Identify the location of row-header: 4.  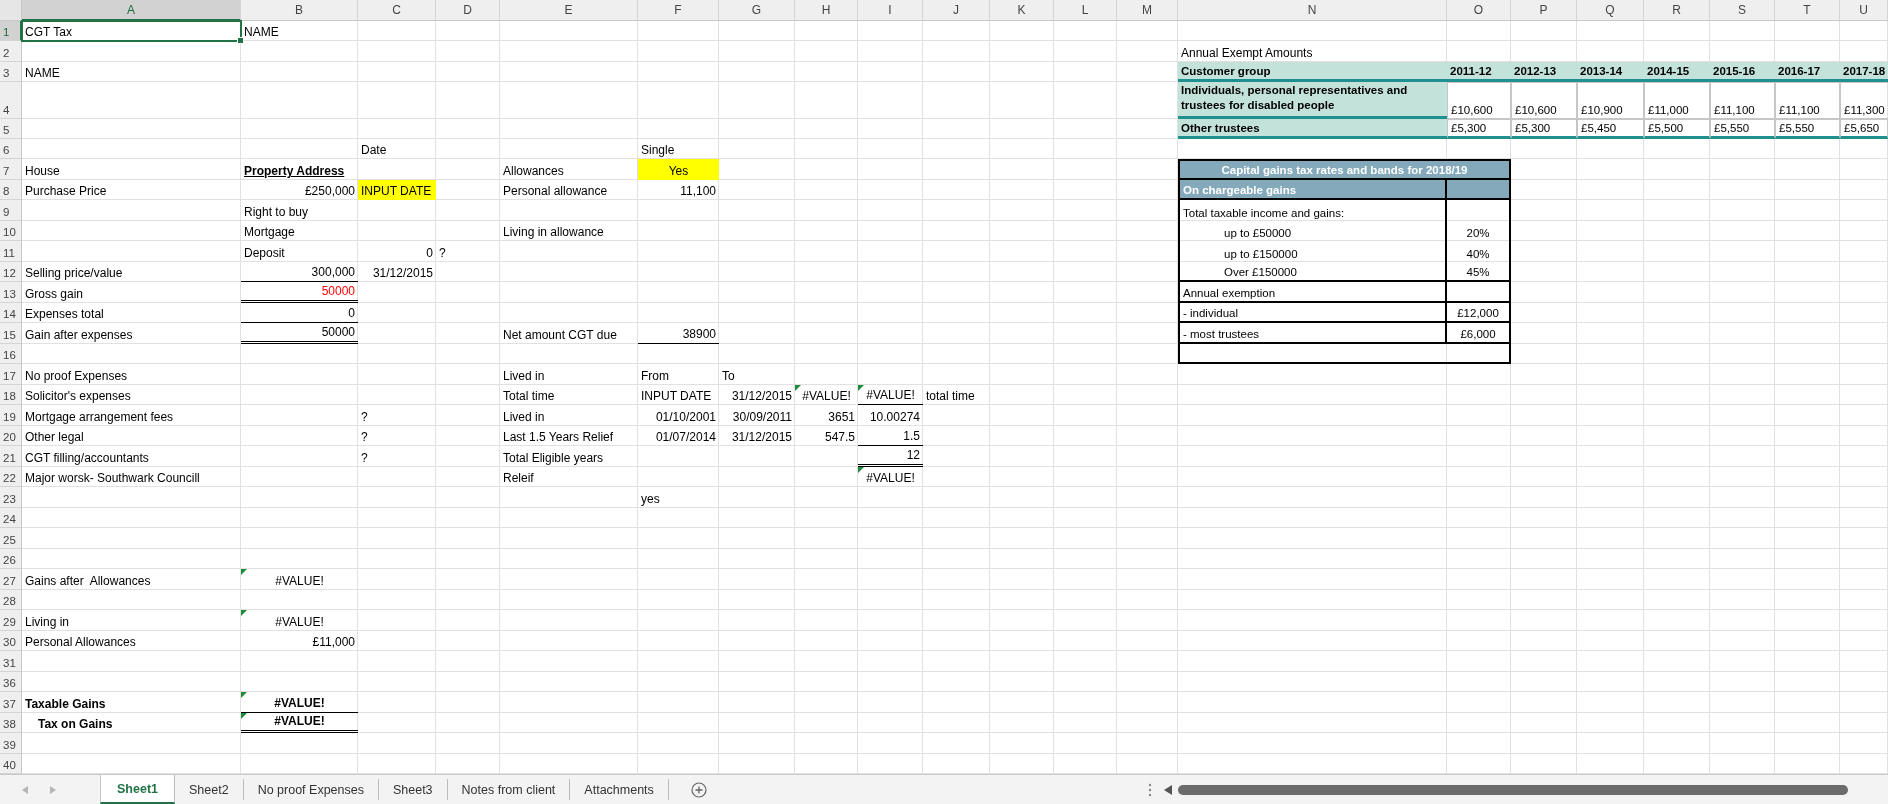
(11, 100).